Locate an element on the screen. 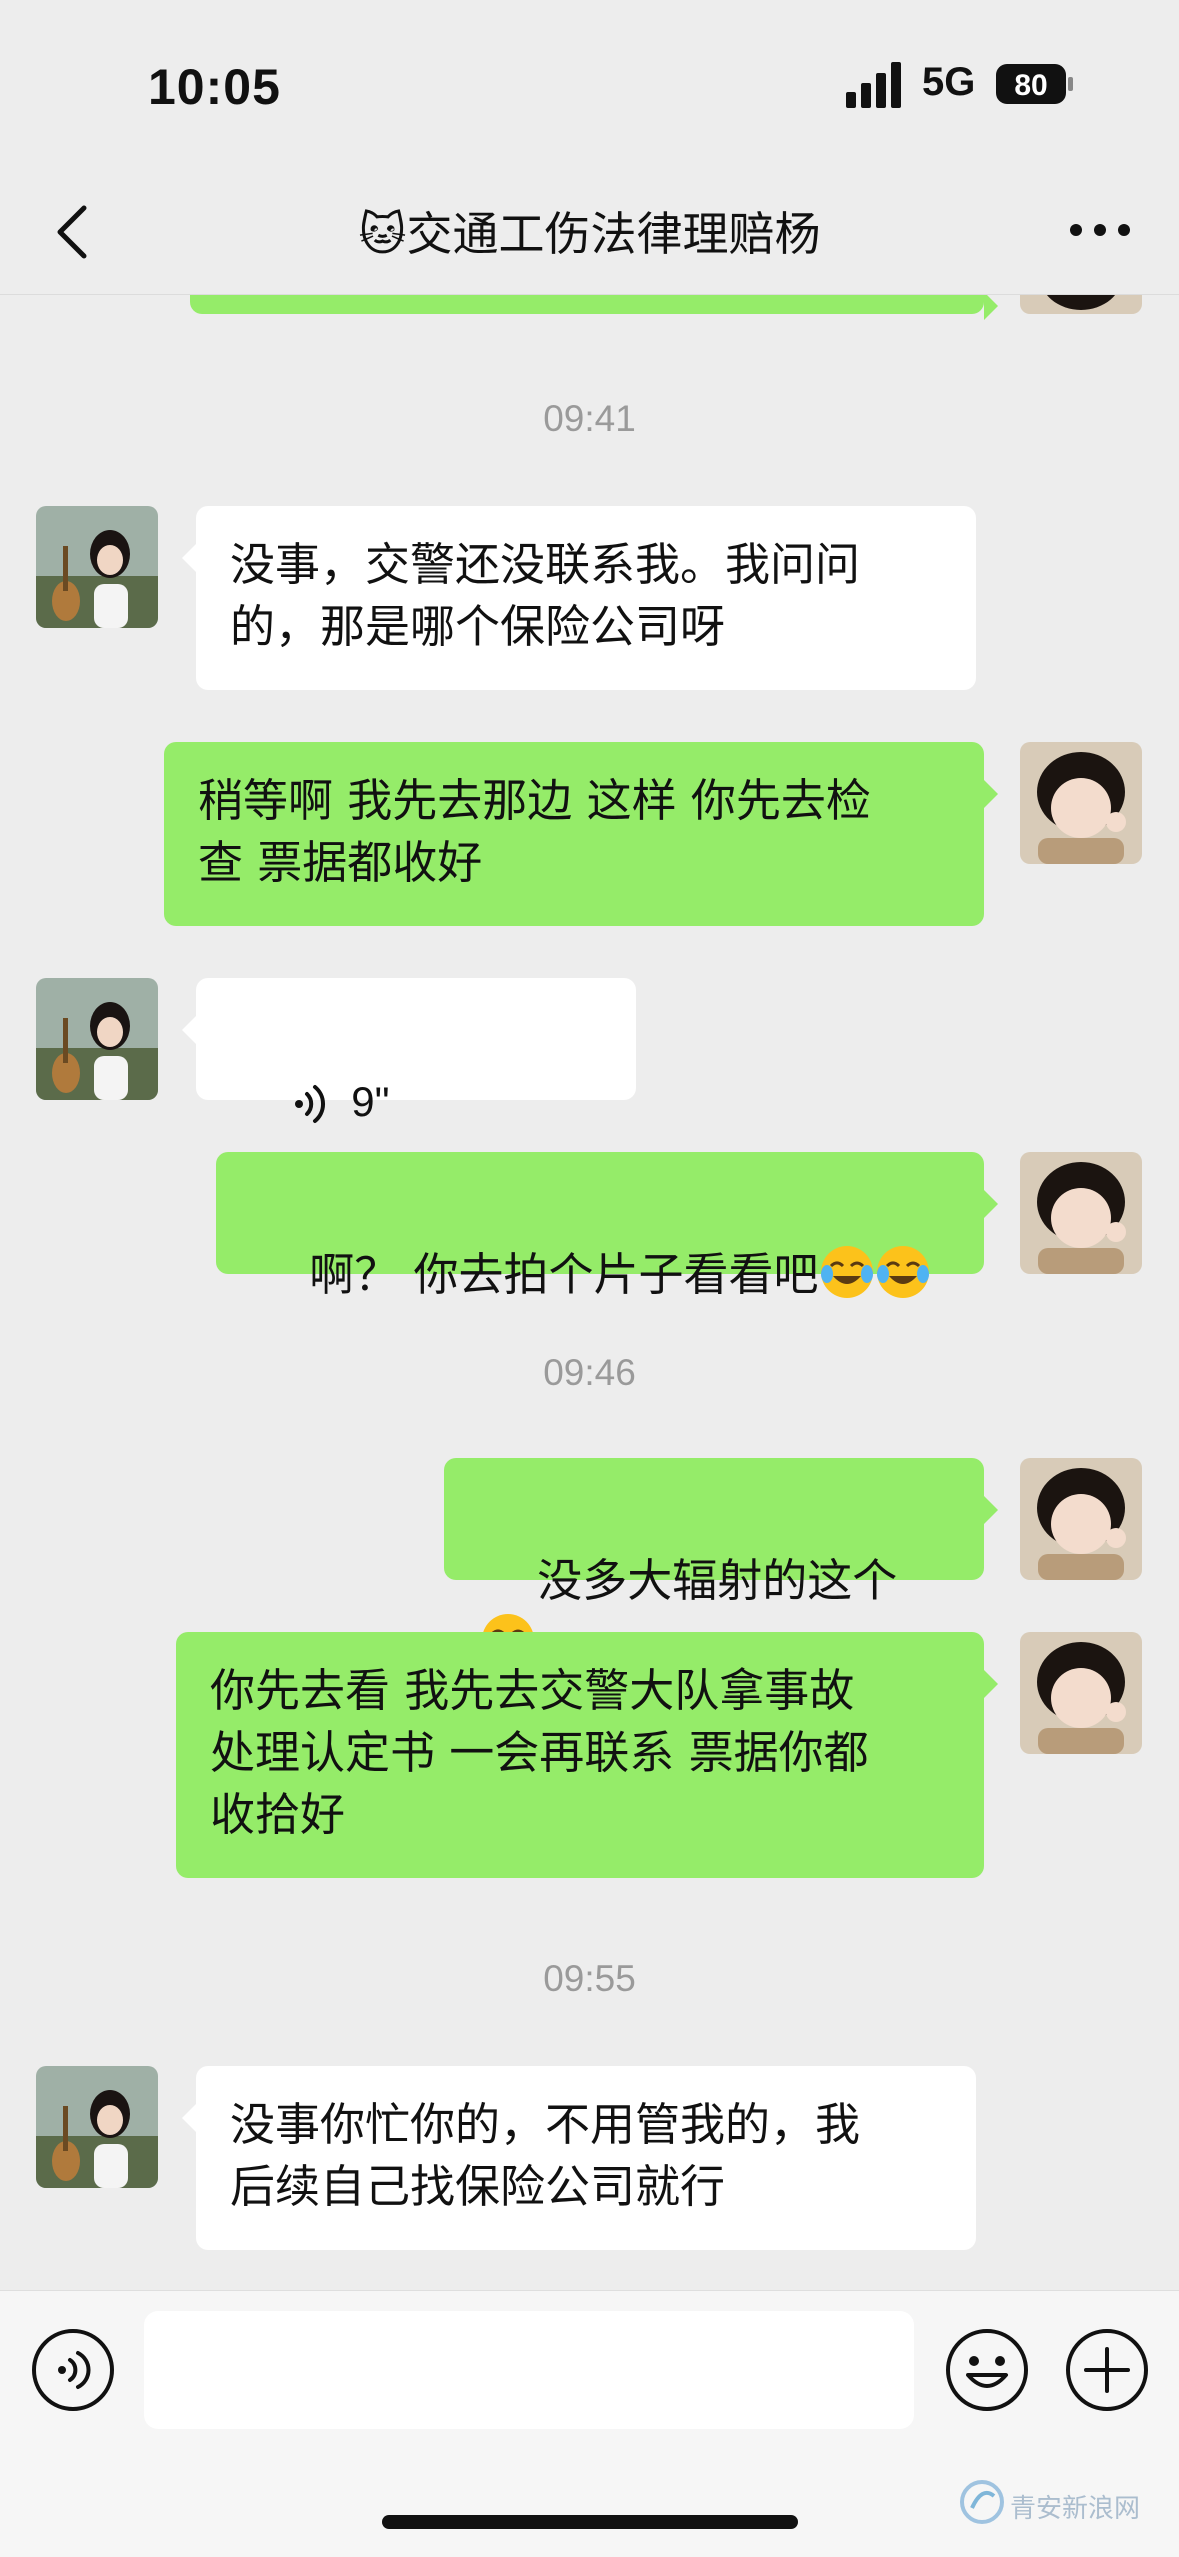 This screenshot has width=1179, height=2557. plus-icon is located at coordinates (1107, 2370).